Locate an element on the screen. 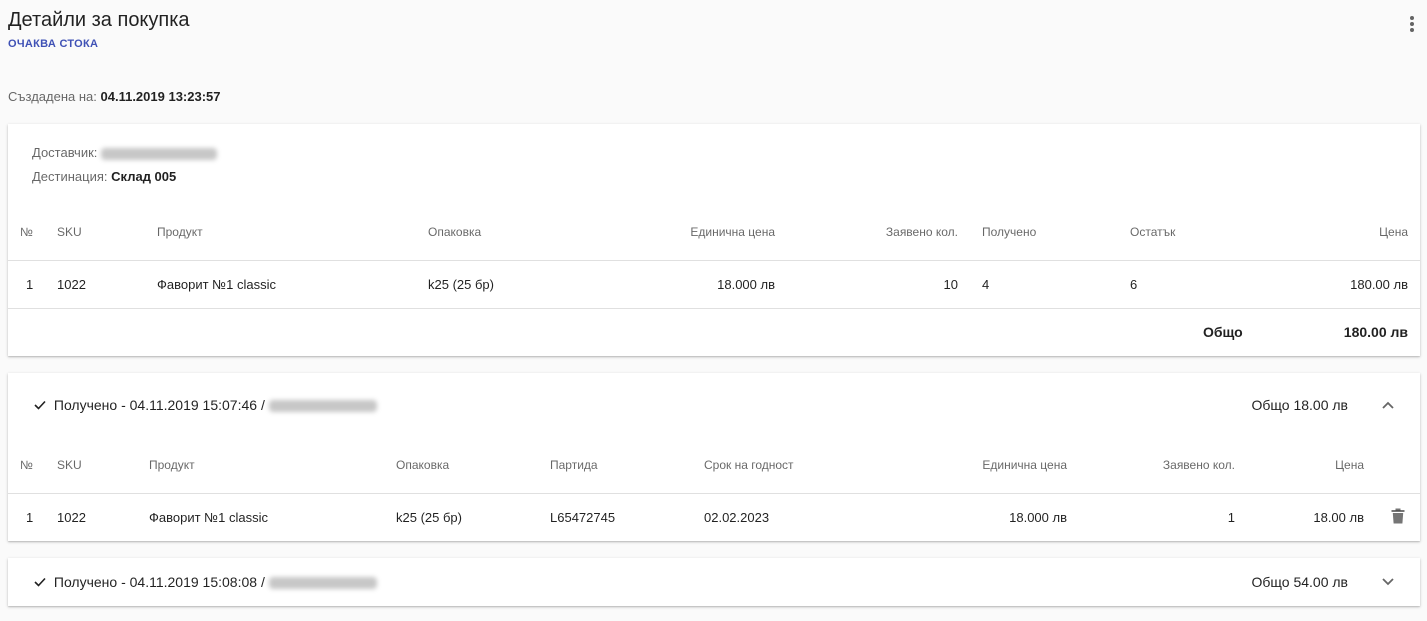 The width and height of the screenshot is (1427, 621). chevron-down-icon is located at coordinates (1388, 582).